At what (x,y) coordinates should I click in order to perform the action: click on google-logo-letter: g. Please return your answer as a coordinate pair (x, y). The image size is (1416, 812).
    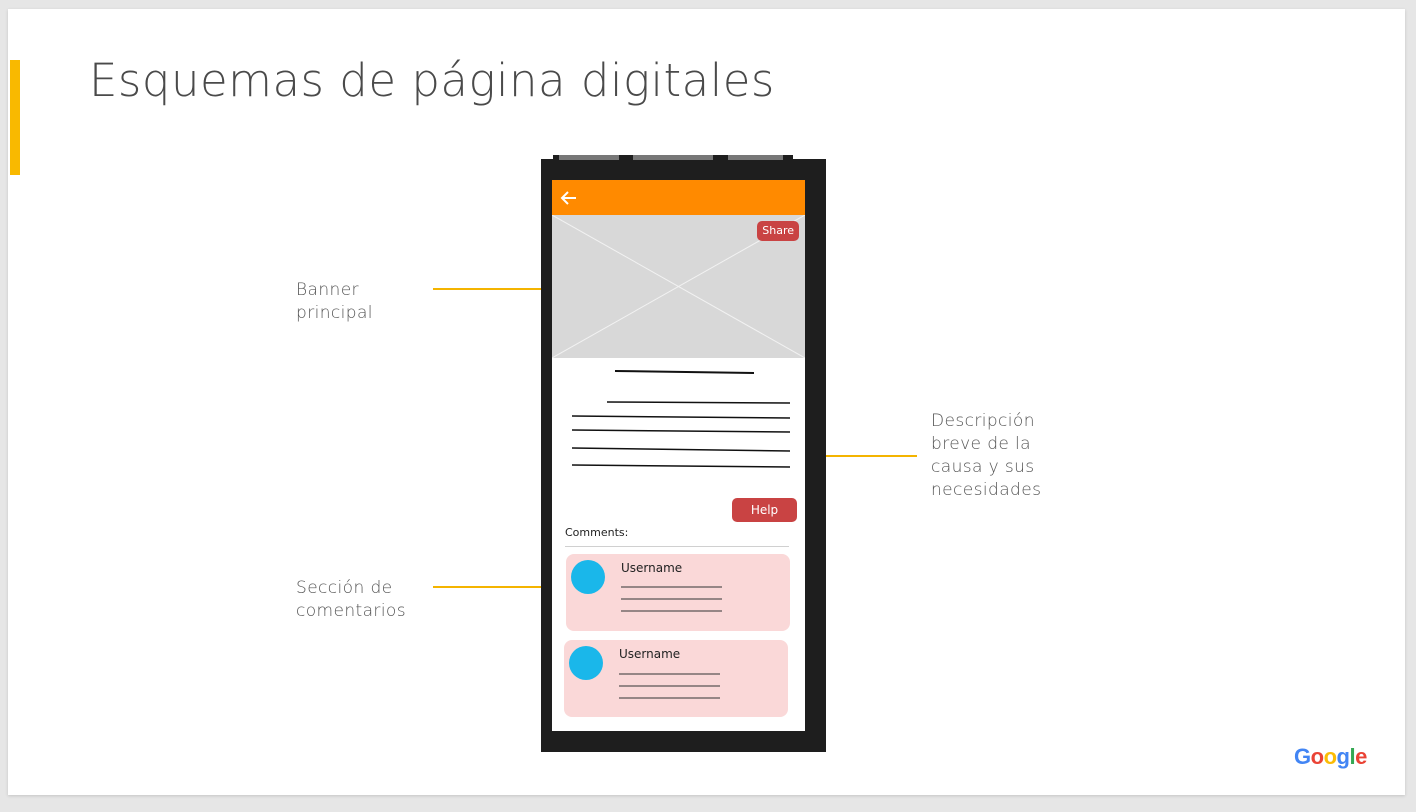
    Looking at the image, I should click on (1343, 756).